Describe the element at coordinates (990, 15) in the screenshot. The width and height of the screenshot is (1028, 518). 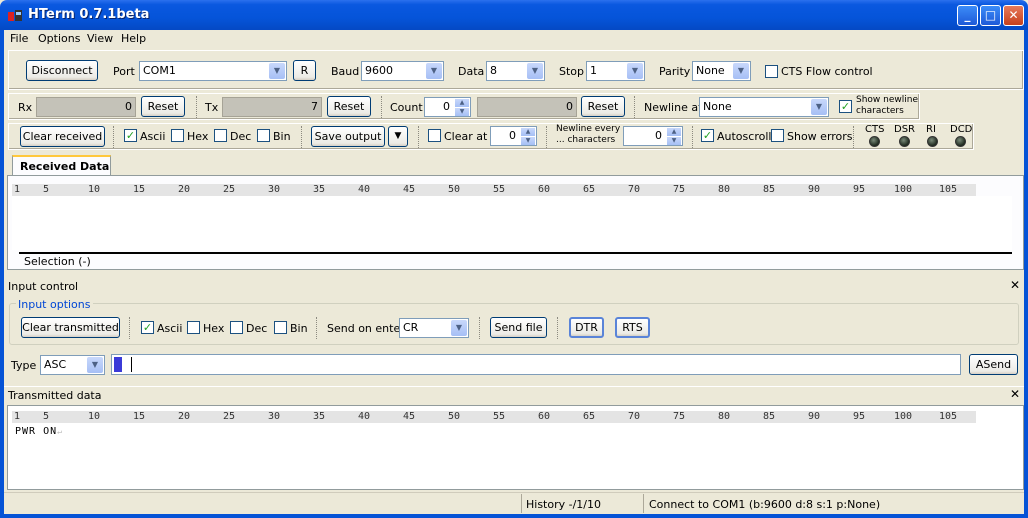
I see `maximize-button: □` at that location.